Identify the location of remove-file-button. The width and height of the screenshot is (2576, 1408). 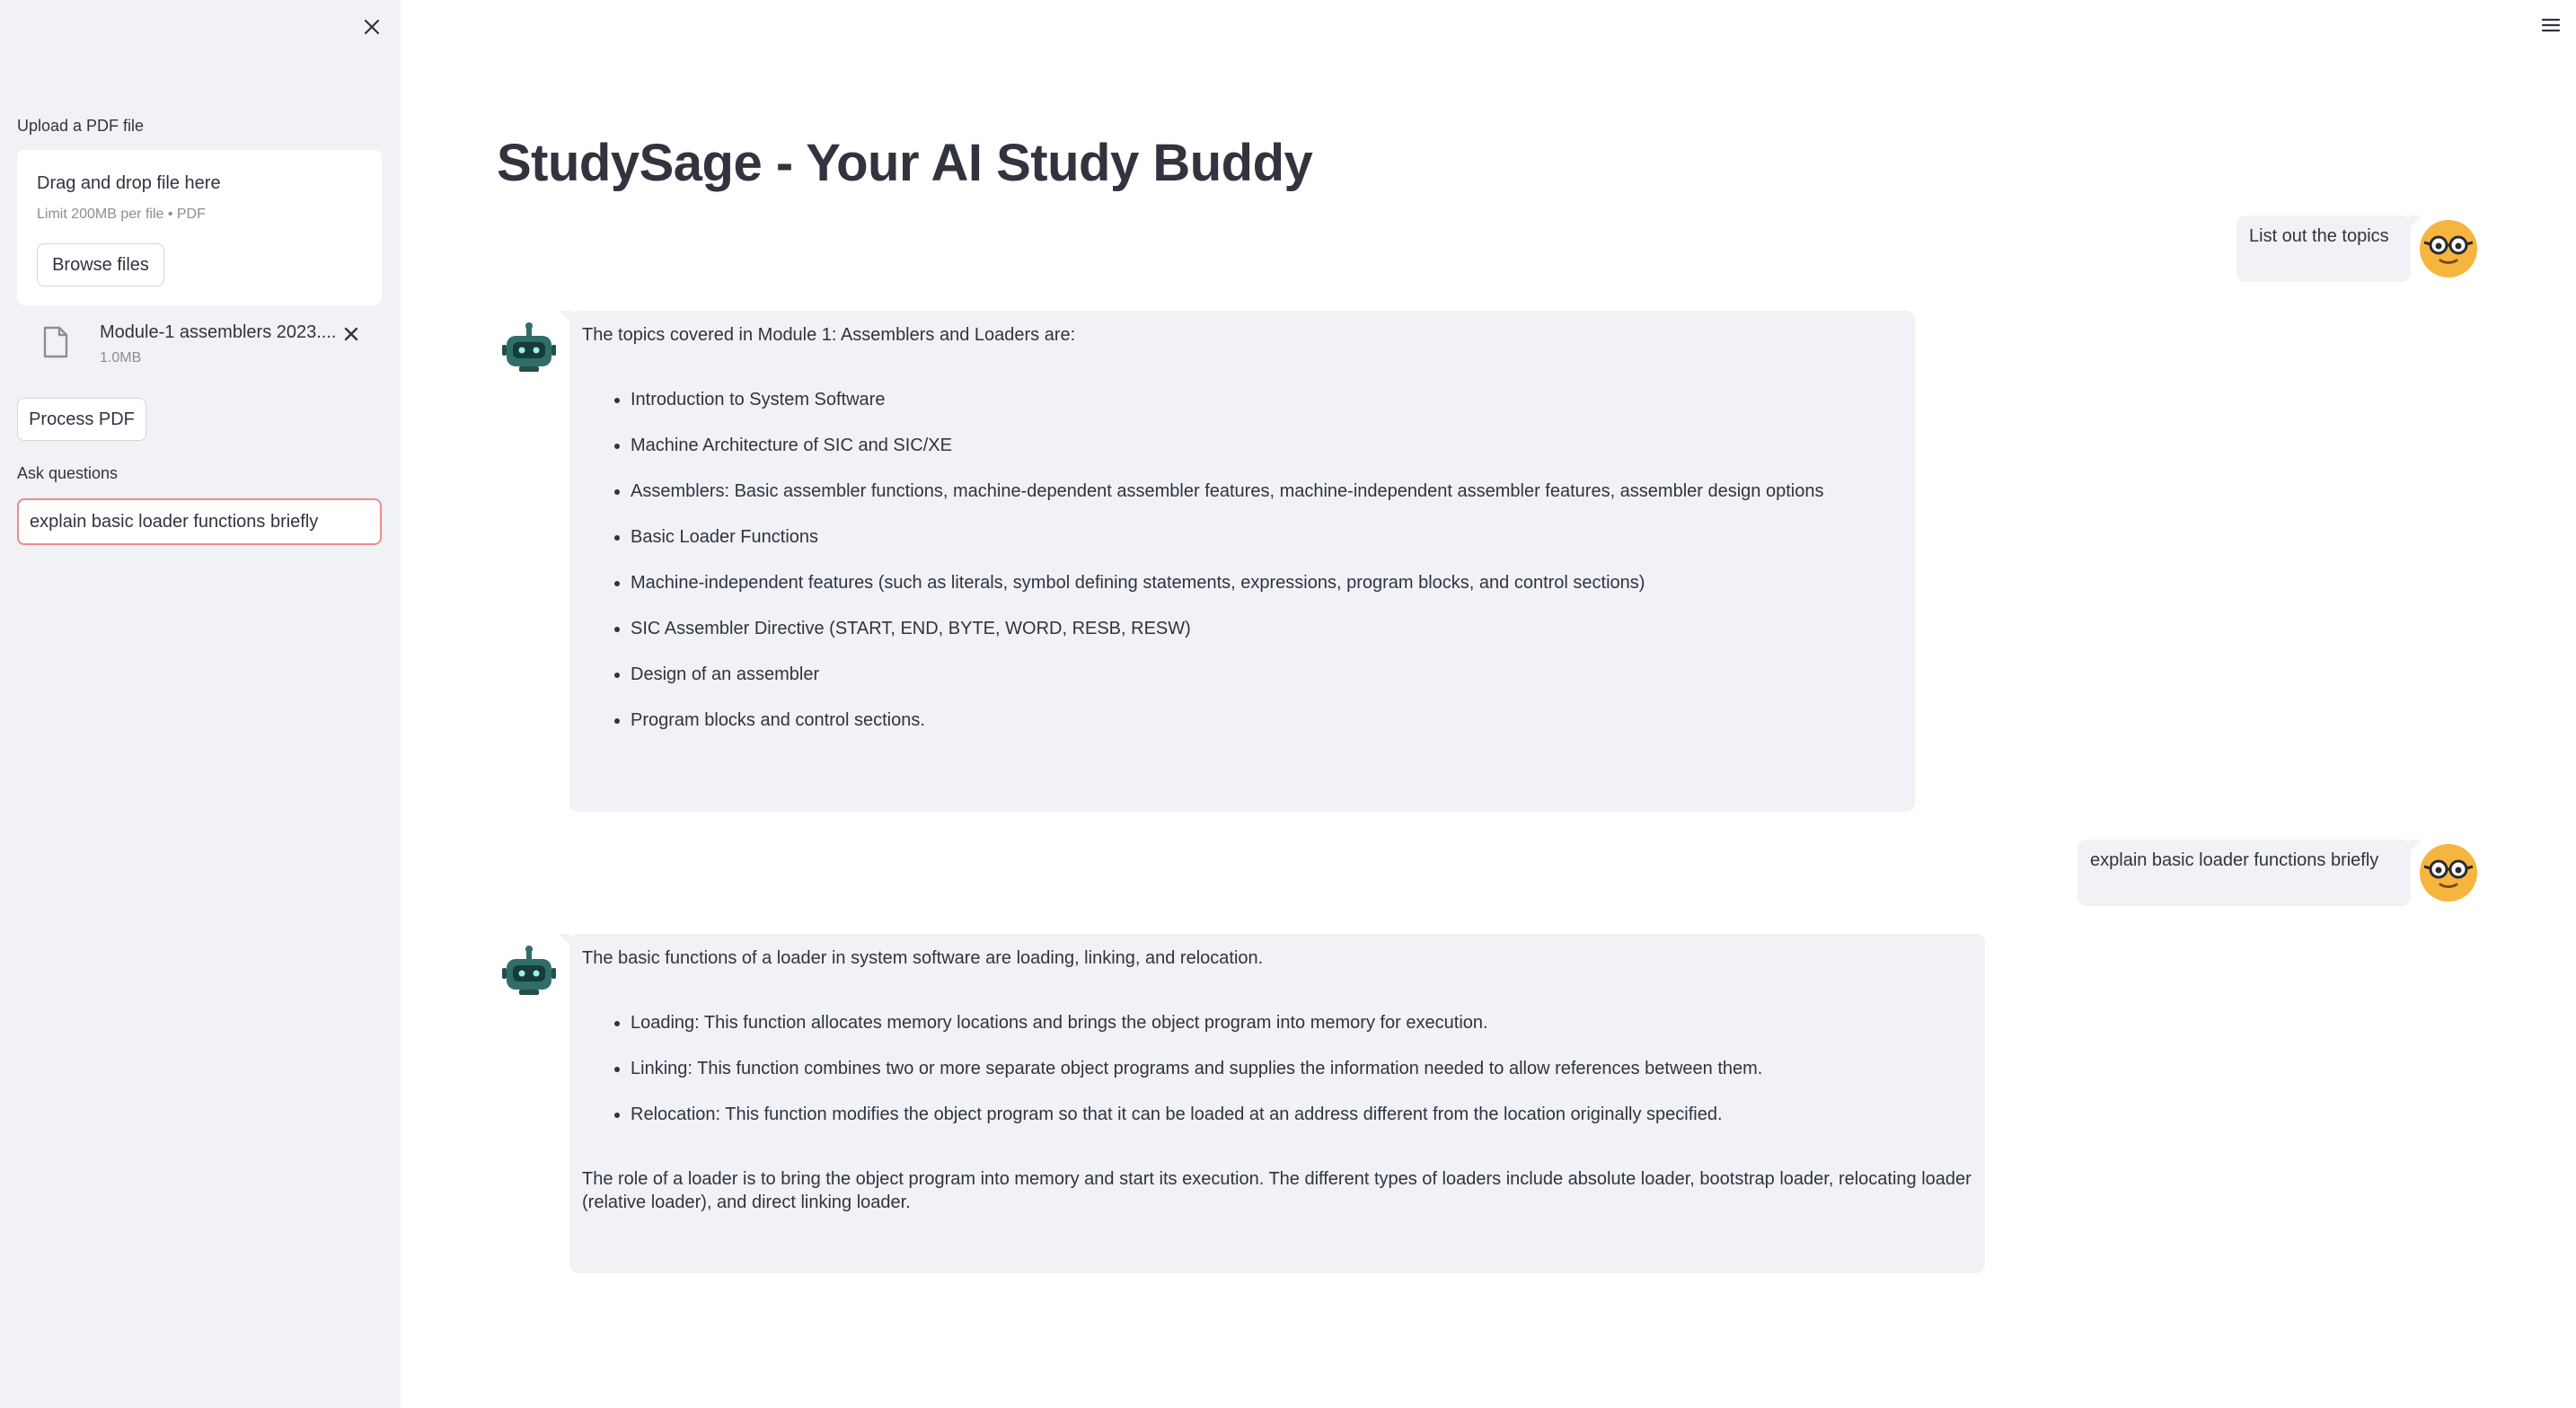
(351, 334).